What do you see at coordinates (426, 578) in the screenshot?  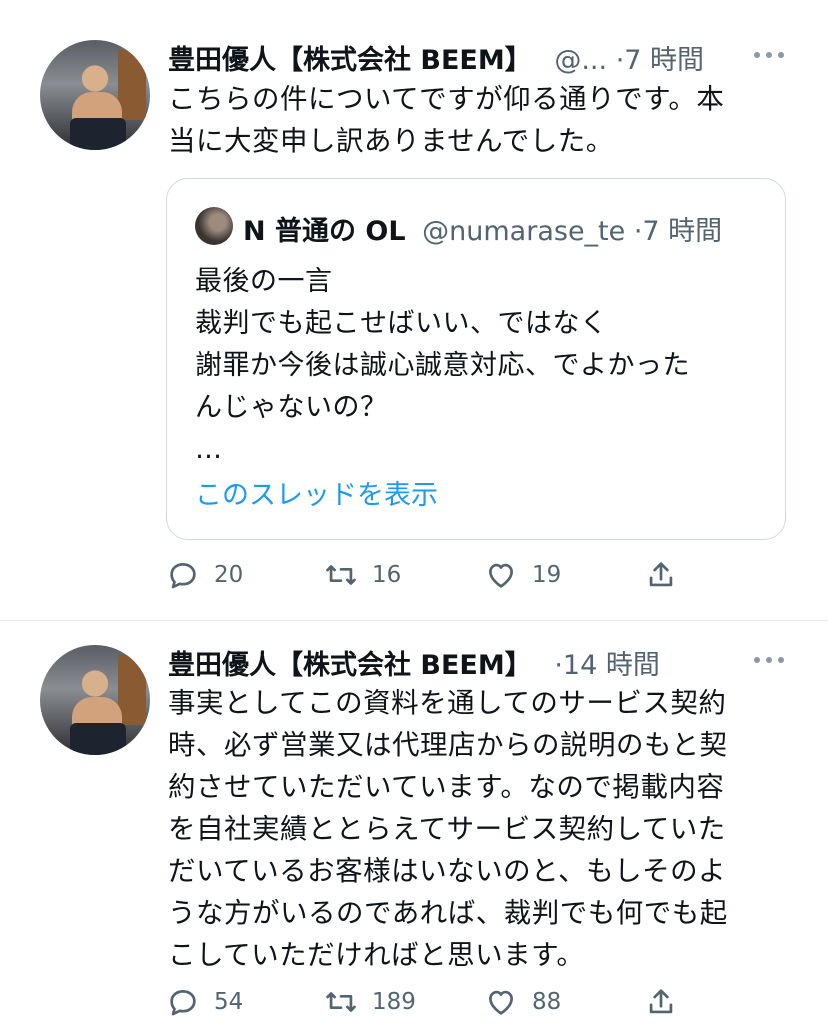 I see `tweet-actions: 20 16 19` at bounding box center [426, 578].